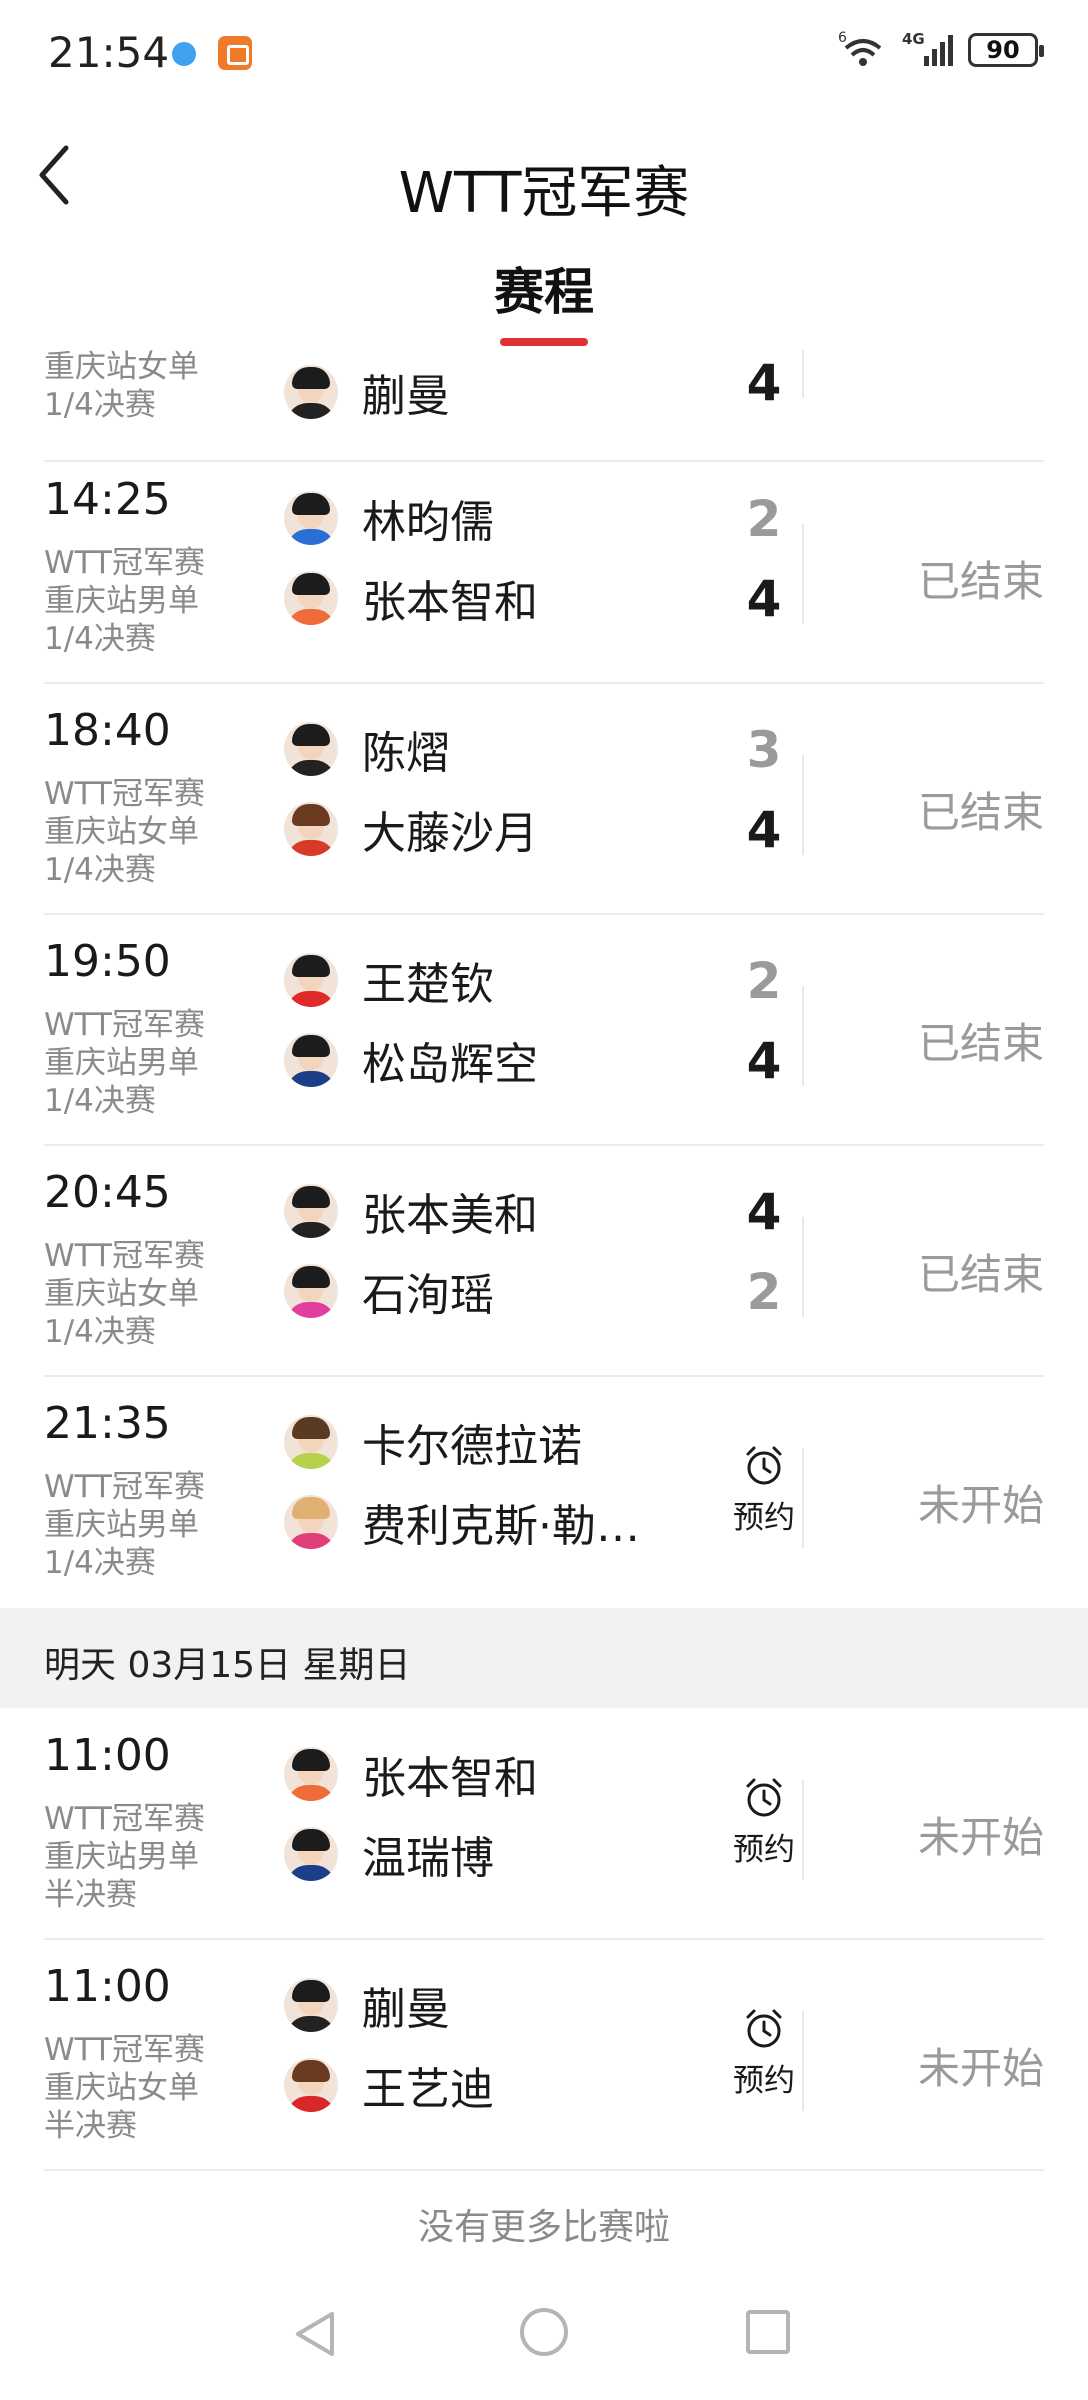 This screenshot has width=1088, height=2400. What do you see at coordinates (227, 1665) in the screenshot?
I see `date-label: 明天 03月15日 星期日` at bounding box center [227, 1665].